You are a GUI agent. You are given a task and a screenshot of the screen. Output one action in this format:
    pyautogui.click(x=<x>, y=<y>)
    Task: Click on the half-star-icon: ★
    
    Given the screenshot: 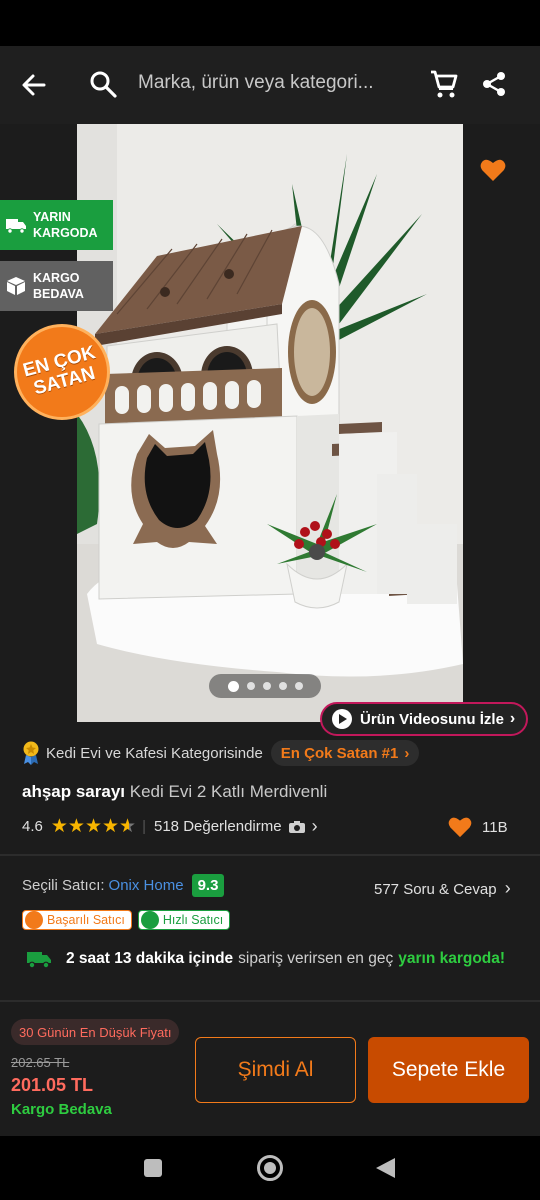 What is the action you would take?
    pyautogui.click(x=128, y=826)
    